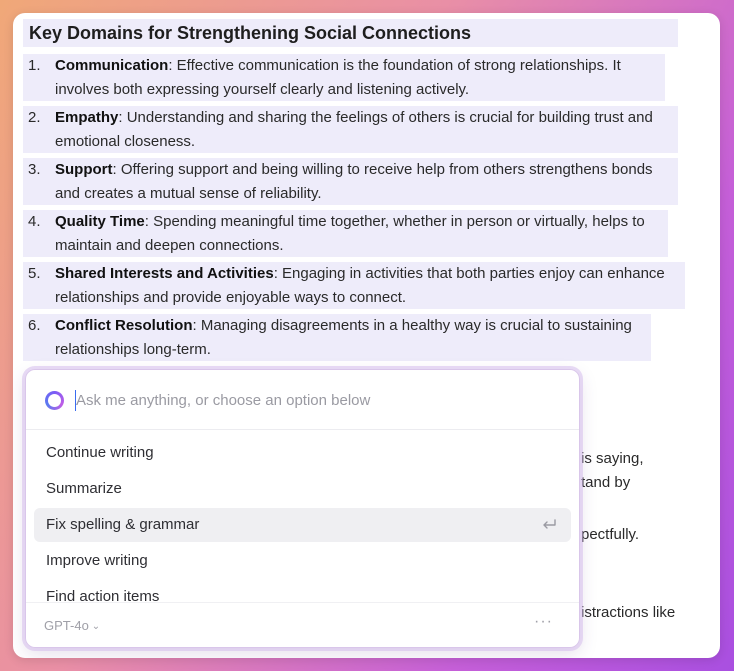 Image resolution: width=734 pixels, height=671 pixels. I want to click on item-term: Conflict Resolution, so click(124, 325).